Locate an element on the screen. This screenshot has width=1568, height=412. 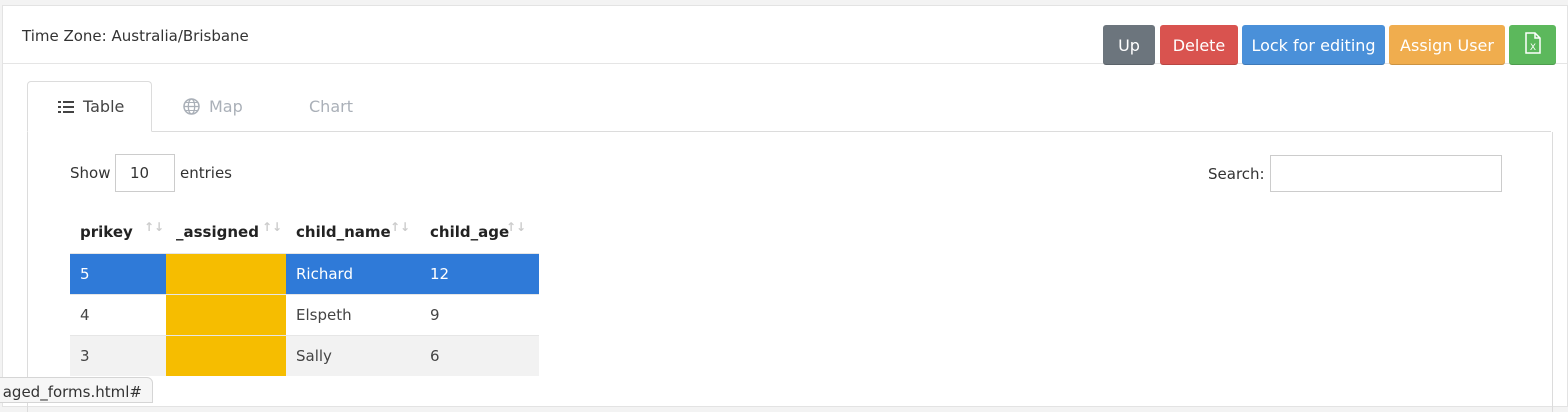
tab-chart-label: Chart is located at coordinates (331, 106).